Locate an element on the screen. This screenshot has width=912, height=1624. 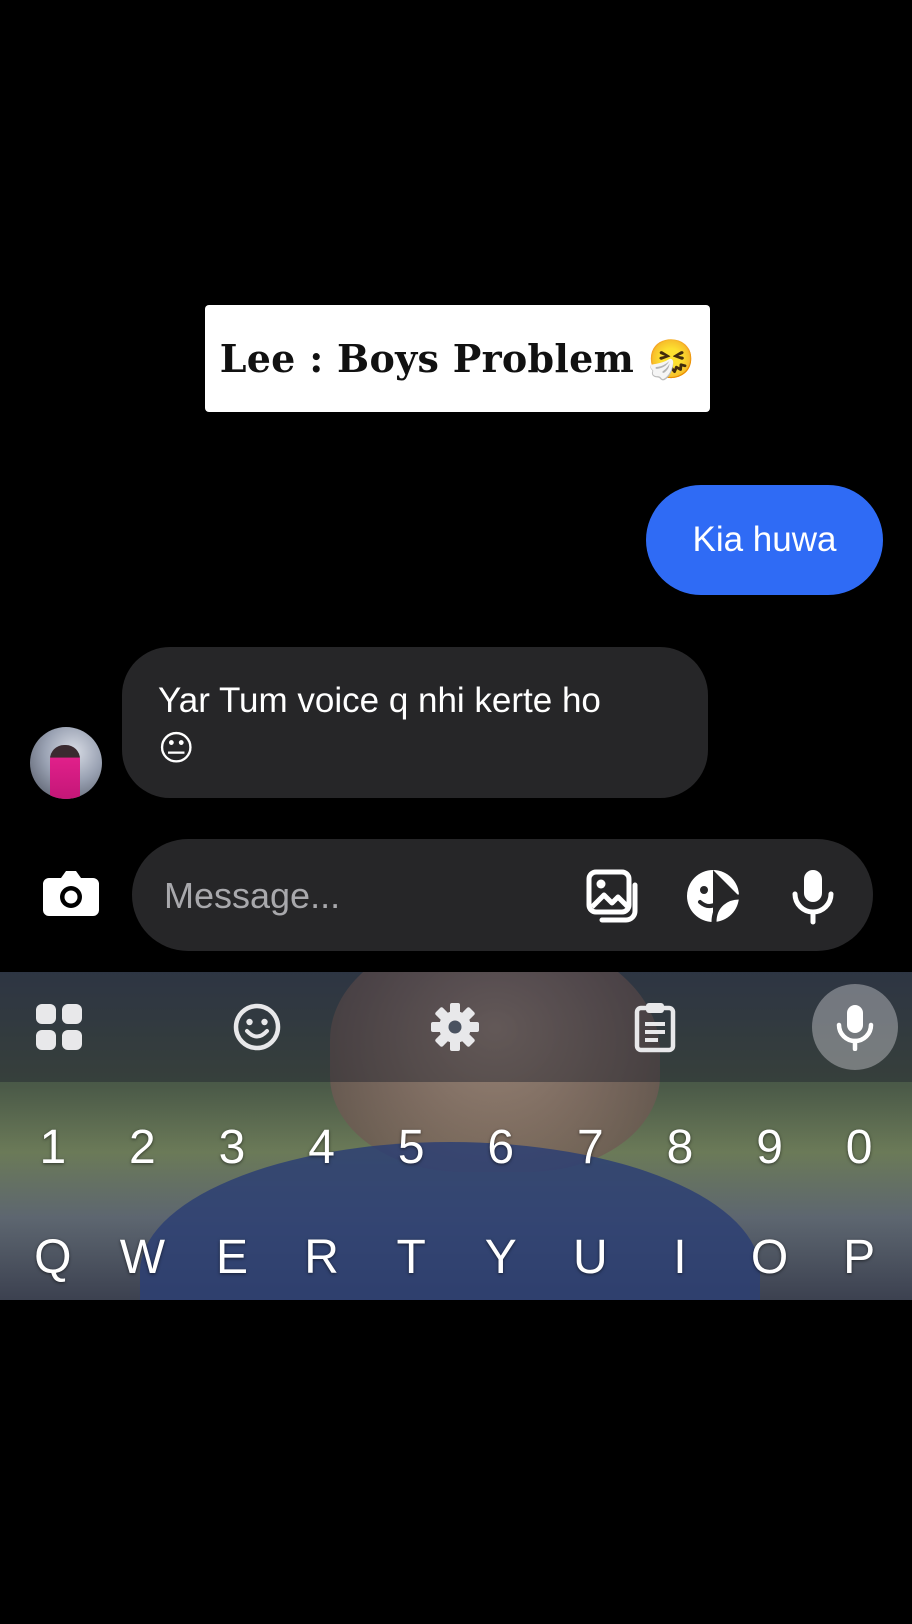
key-p: P is located at coordinates (859, 1257).